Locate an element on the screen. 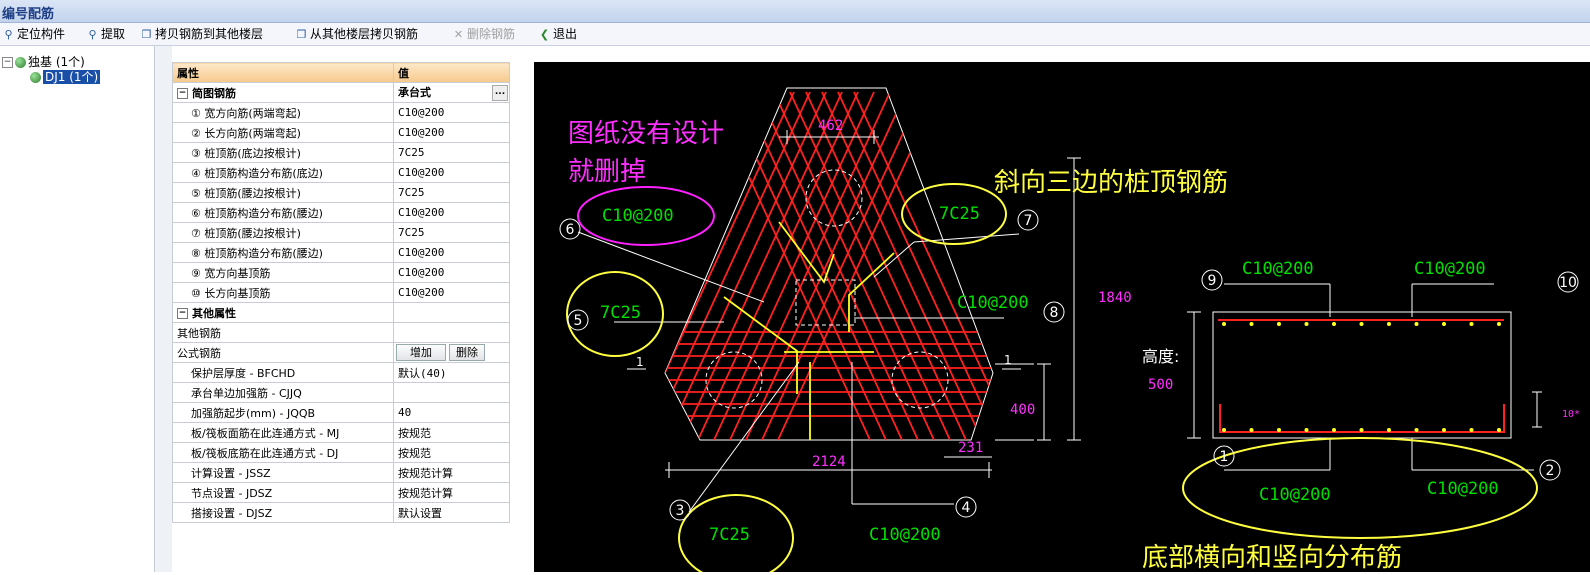 Image resolution: width=1590 pixels, height=575 pixels. tree-node-dj1: DJ1 (1个) is located at coordinates (65, 77).